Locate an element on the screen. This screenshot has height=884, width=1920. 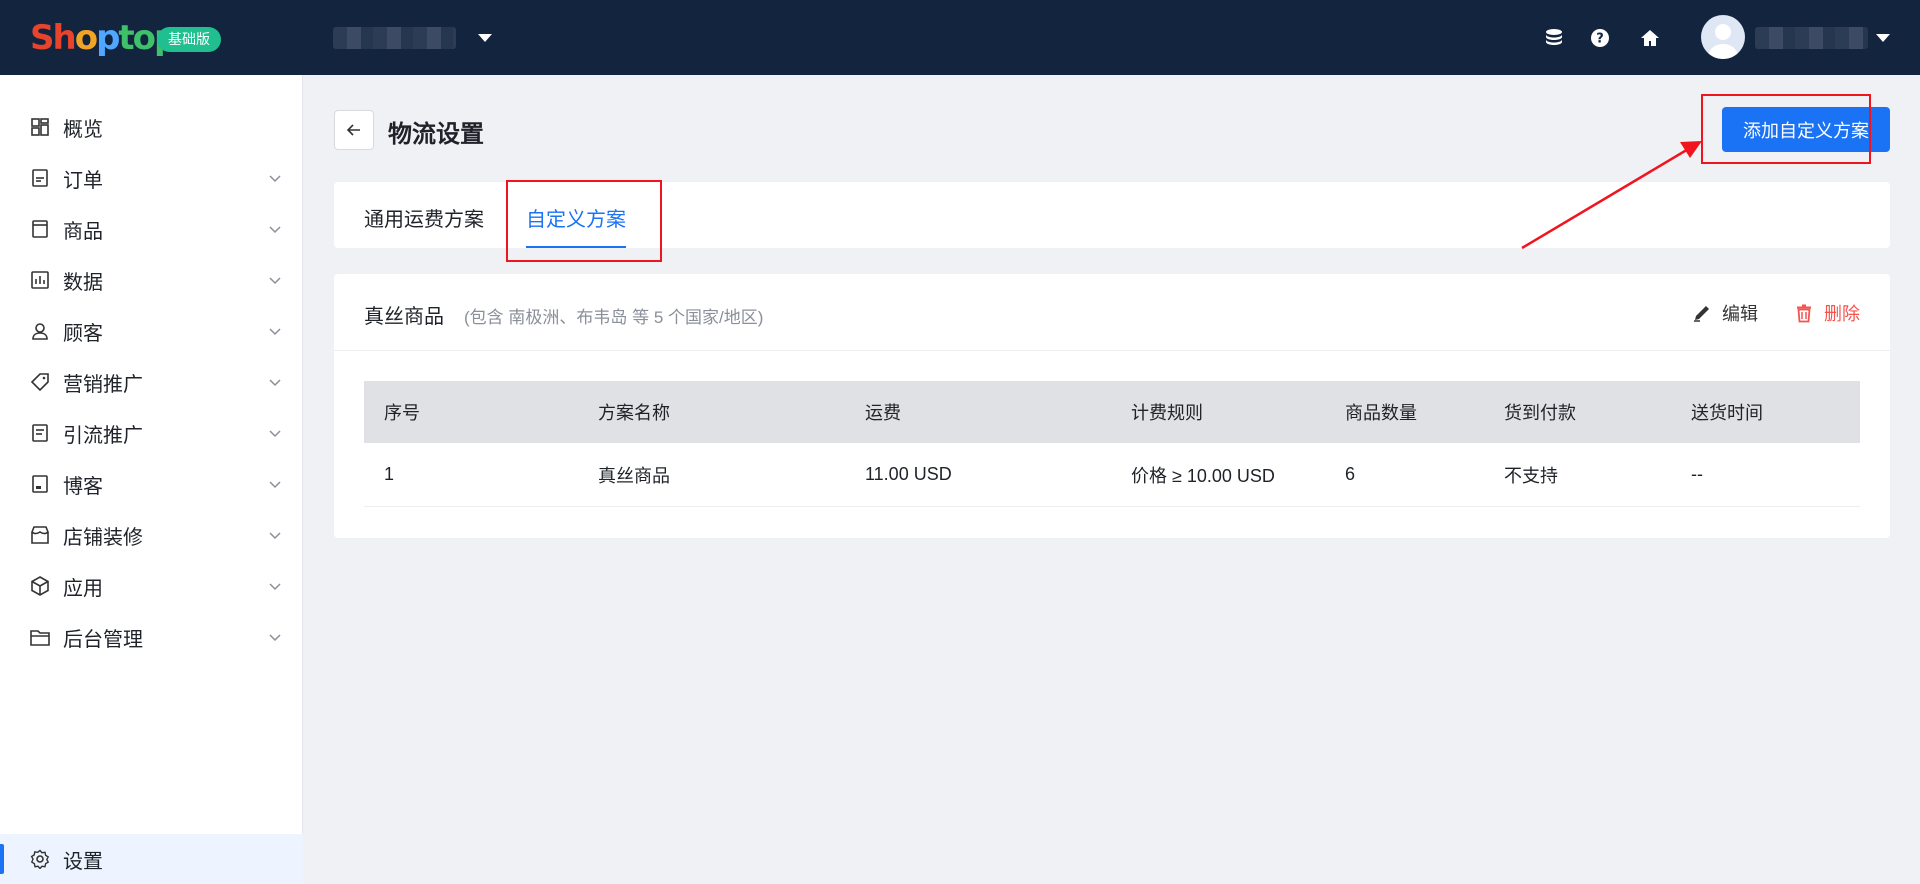
logo-part: p is located at coordinates (108, 38).